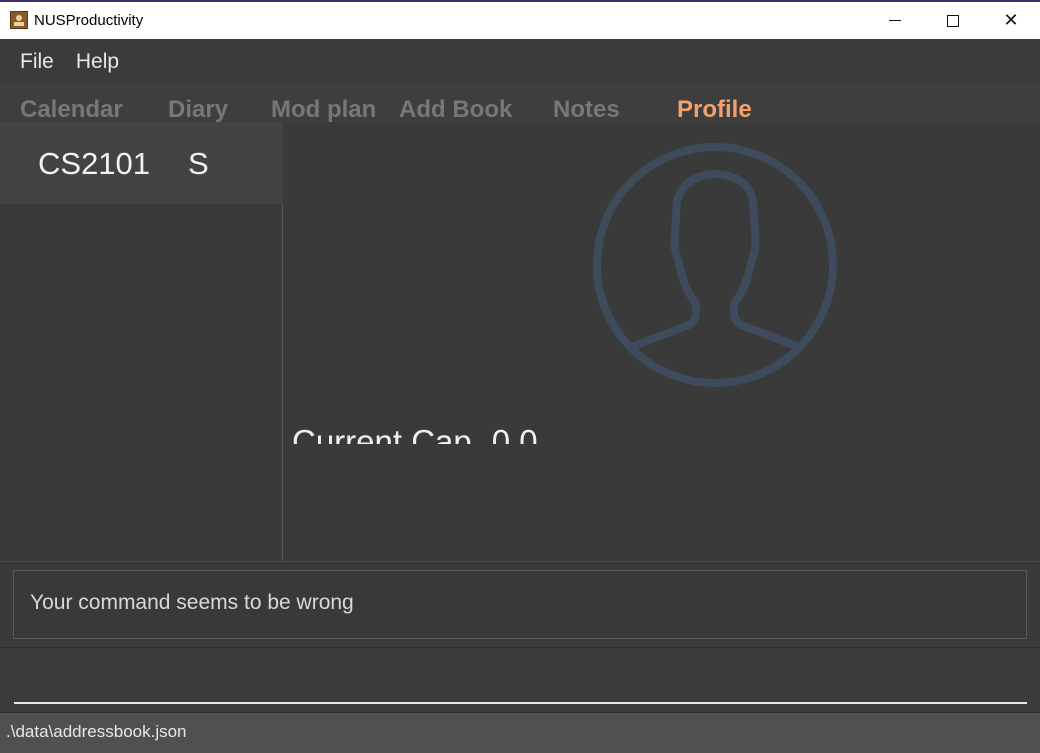 This screenshot has height=753, width=1040. I want to click on result-display: Your command seems to be wrong, so click(520, 604).